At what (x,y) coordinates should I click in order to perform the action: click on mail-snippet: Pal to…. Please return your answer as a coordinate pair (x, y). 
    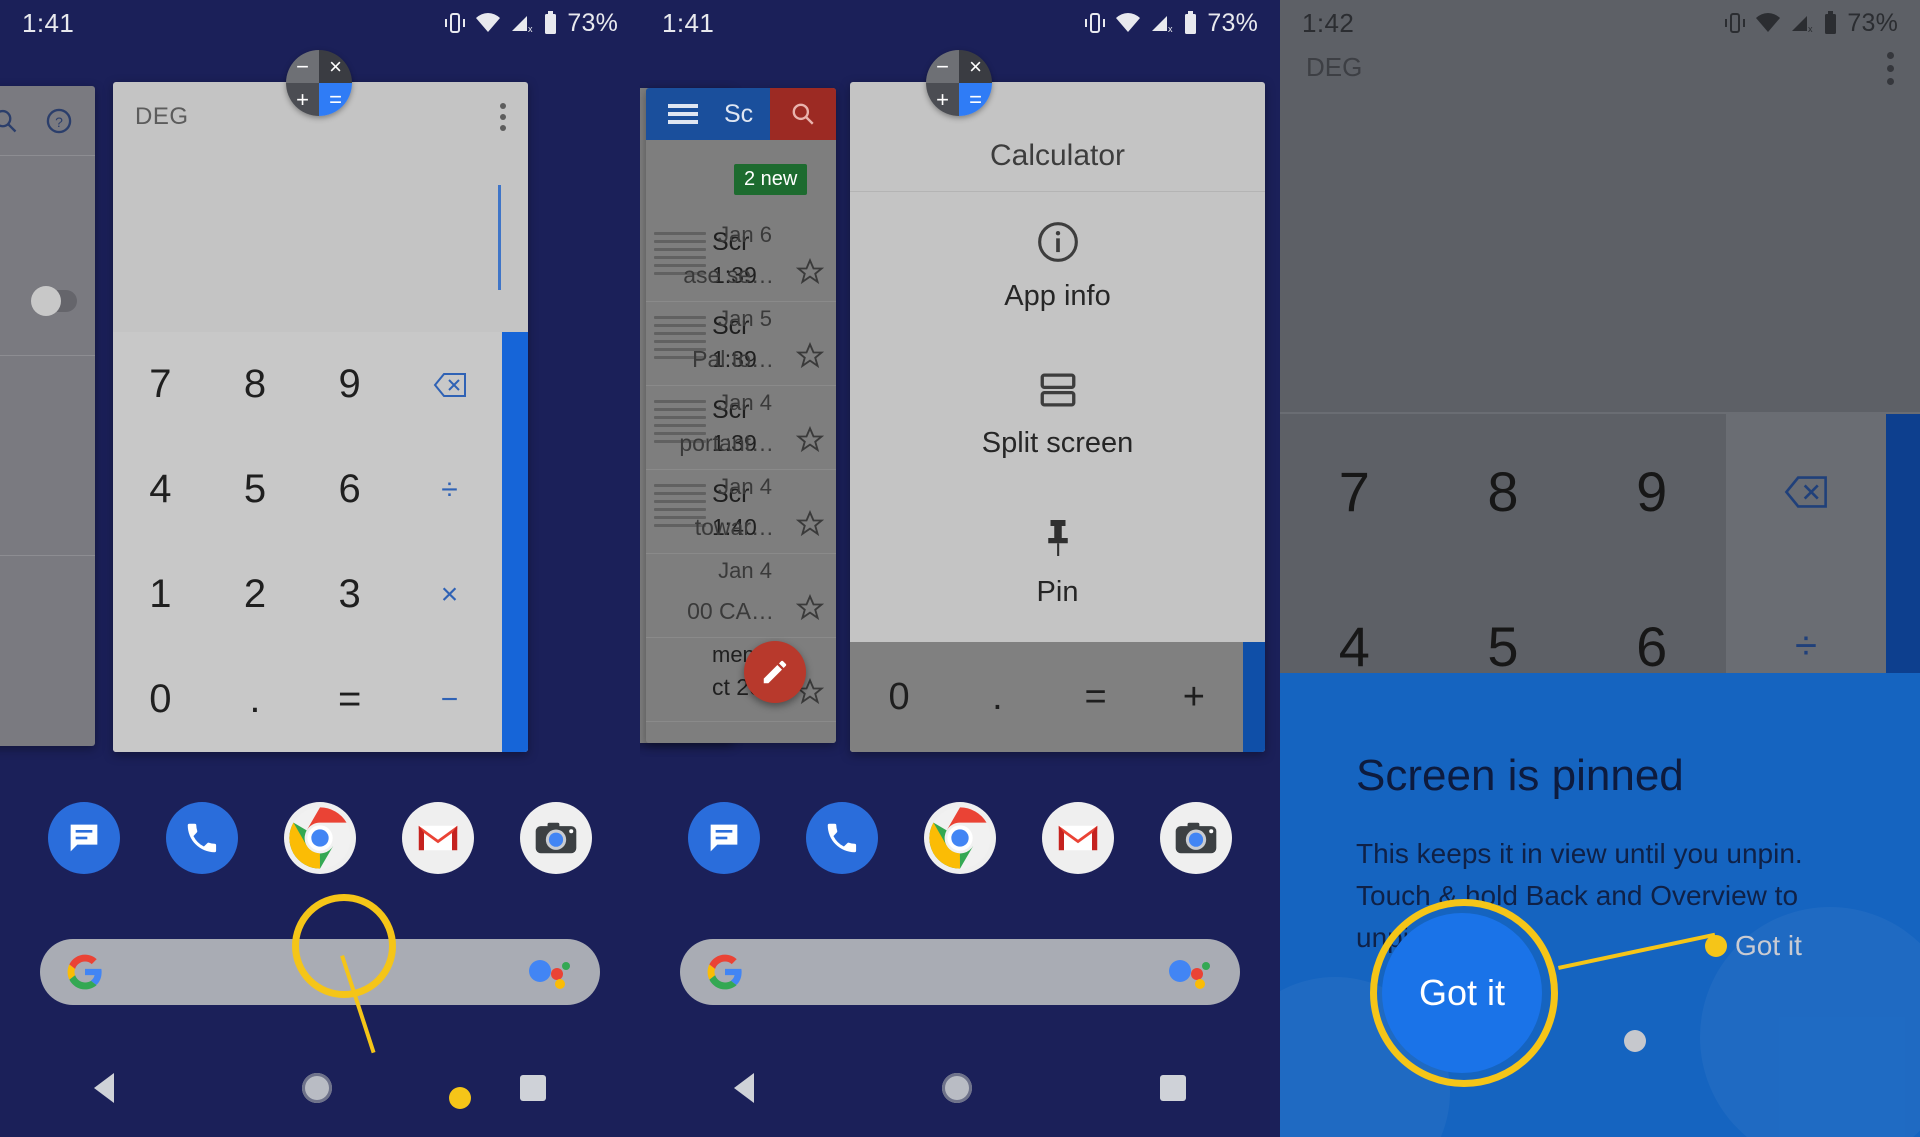
    Looking at the image, I should click on (733, 359).